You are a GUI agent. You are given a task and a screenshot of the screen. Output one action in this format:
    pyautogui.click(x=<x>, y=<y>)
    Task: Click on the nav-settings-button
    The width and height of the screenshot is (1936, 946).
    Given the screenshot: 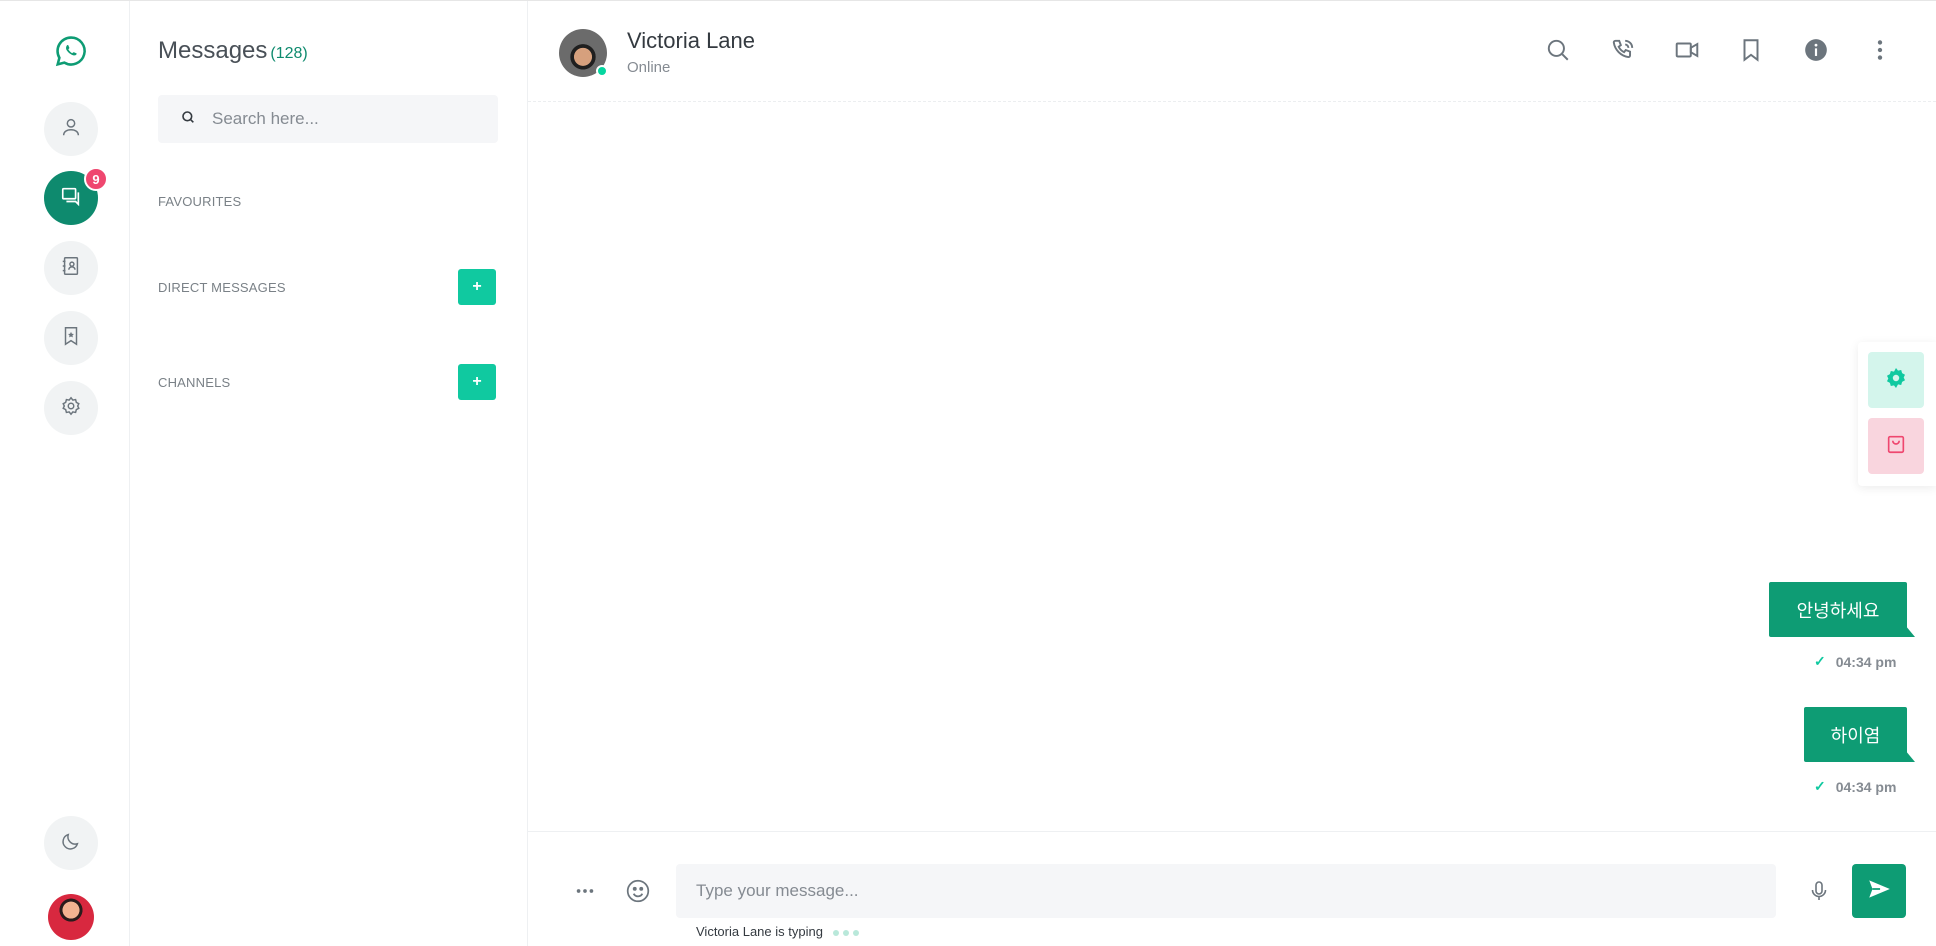 What is the action you would take?
    pyautogui.click(x=71, y=408)
    